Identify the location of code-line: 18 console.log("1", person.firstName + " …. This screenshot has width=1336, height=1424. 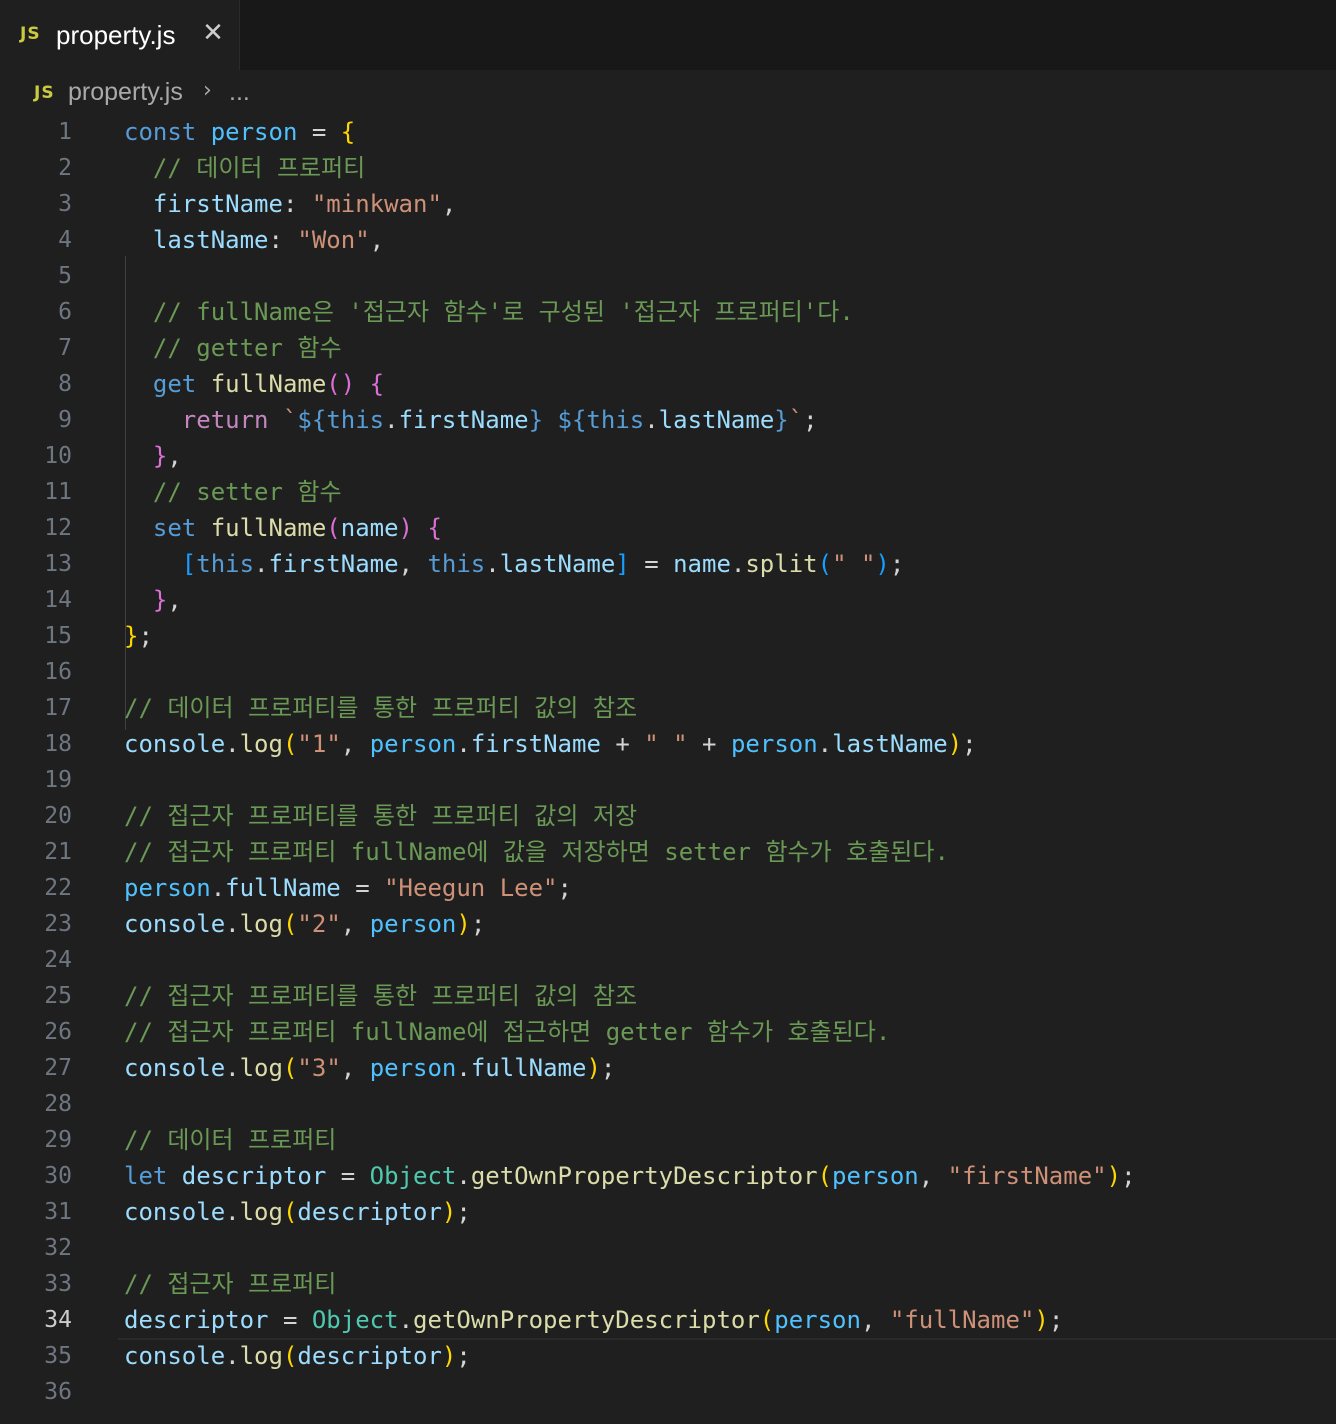
(668, 744).